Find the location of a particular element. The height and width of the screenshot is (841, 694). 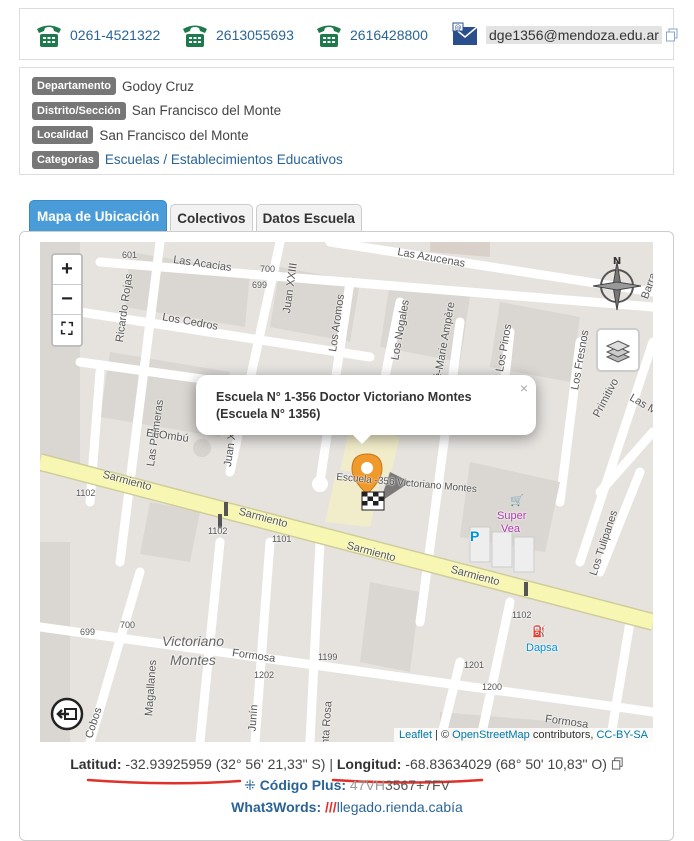

area-label: Montes is located at coordinates (193, 660).